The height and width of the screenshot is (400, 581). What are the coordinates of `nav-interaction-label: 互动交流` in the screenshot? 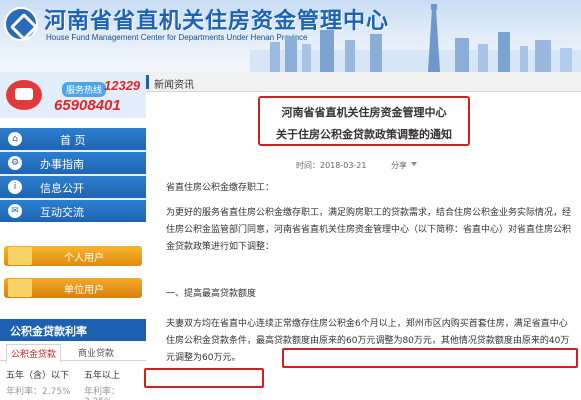 It's located at (62, 212).